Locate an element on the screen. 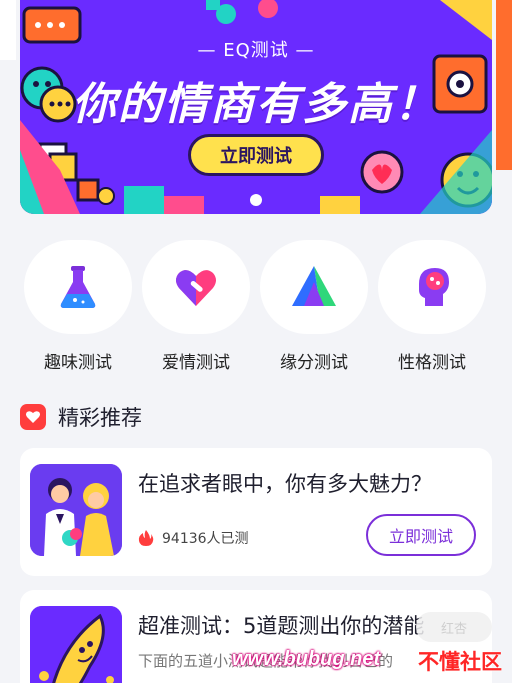  heart-icon is located at coordinates (196, 288).